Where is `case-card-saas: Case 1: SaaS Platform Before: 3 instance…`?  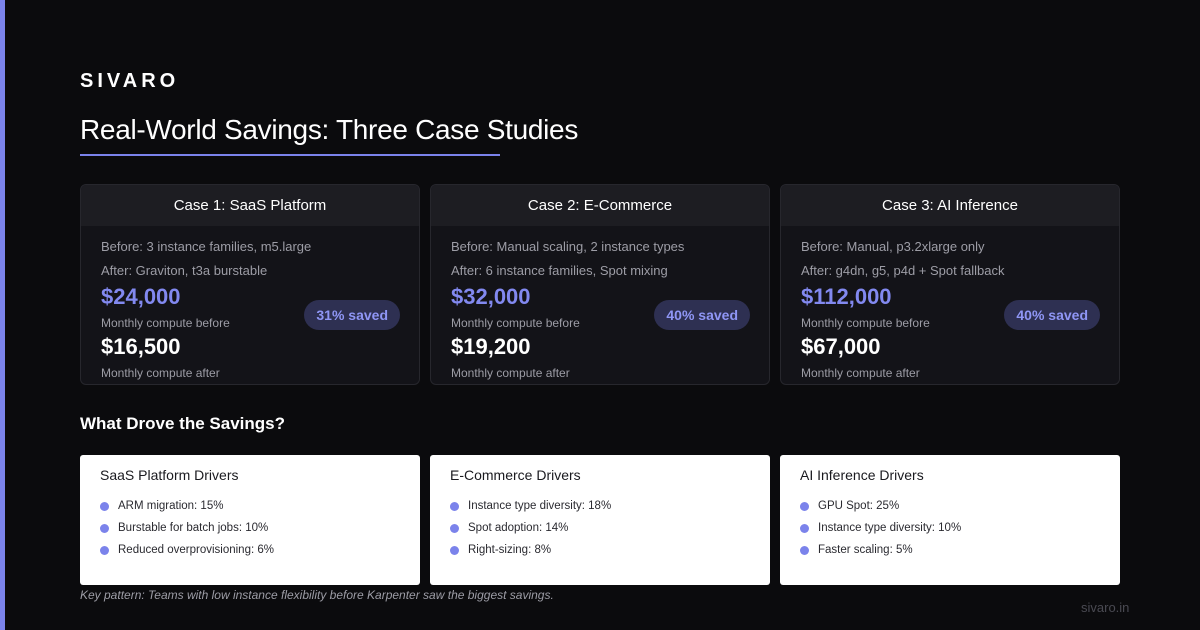 case-card-saas: Case 1: SaaS Platform Before: 3 instance… is located at coordinates (250, 284).